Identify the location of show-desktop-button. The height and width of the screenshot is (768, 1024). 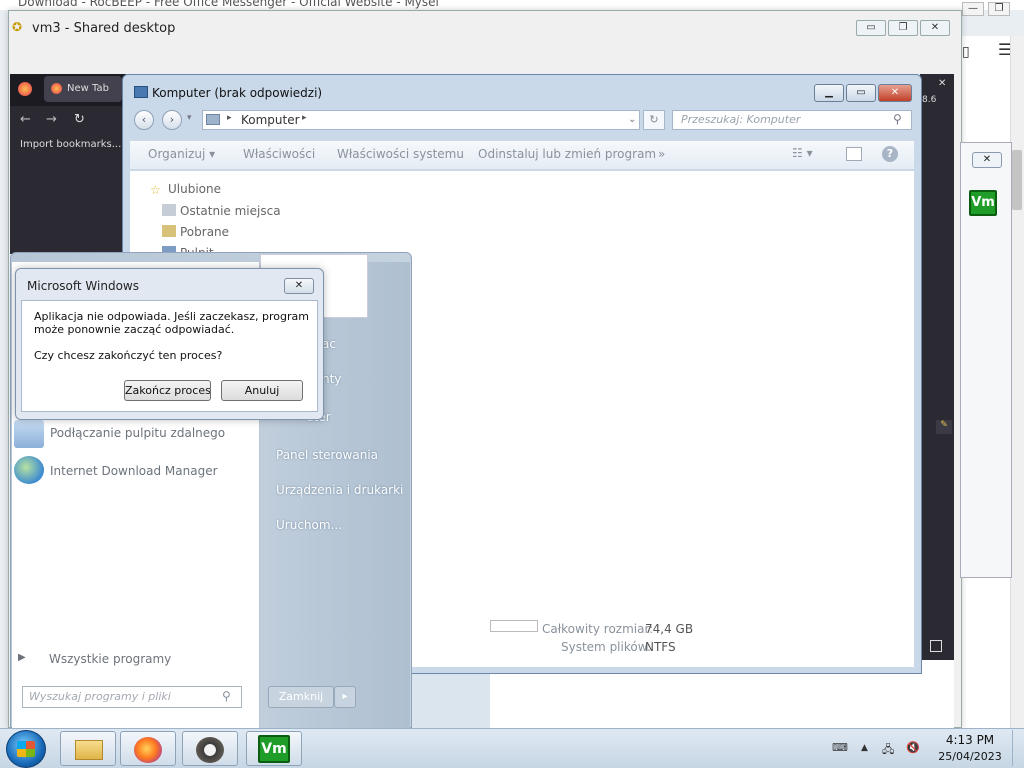
(1017, 748).